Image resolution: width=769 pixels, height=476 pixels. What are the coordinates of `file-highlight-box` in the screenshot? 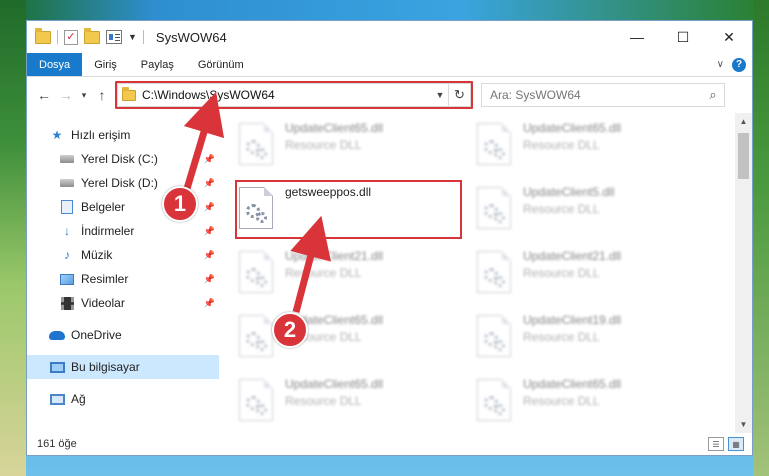 It's located at (348, 209).